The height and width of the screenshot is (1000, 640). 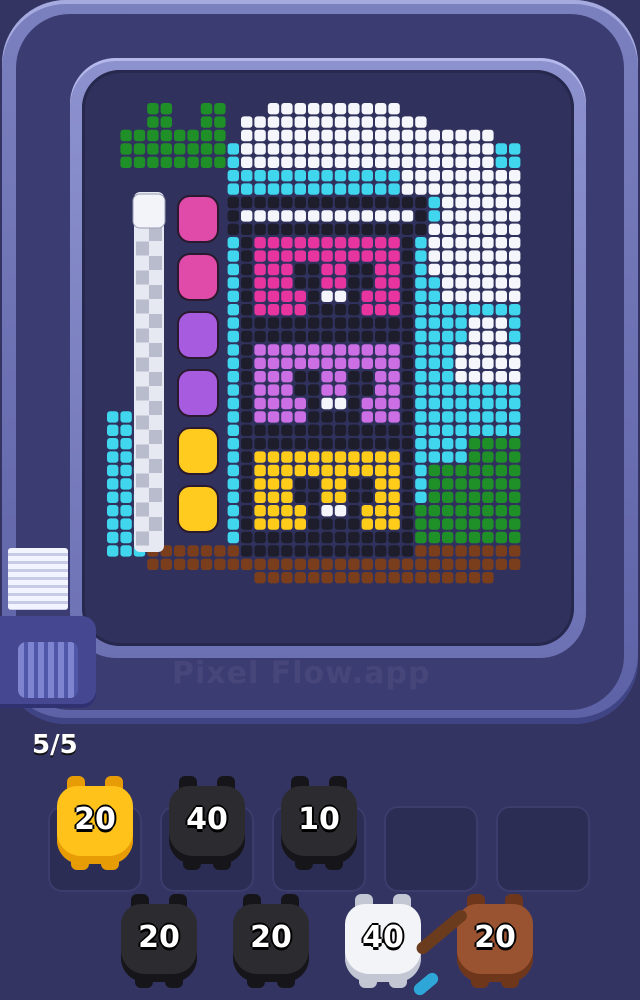 What do you see at coordinates (142, 422) in the screenshot?
I see `rail-check` at bounding box center [142, 422].